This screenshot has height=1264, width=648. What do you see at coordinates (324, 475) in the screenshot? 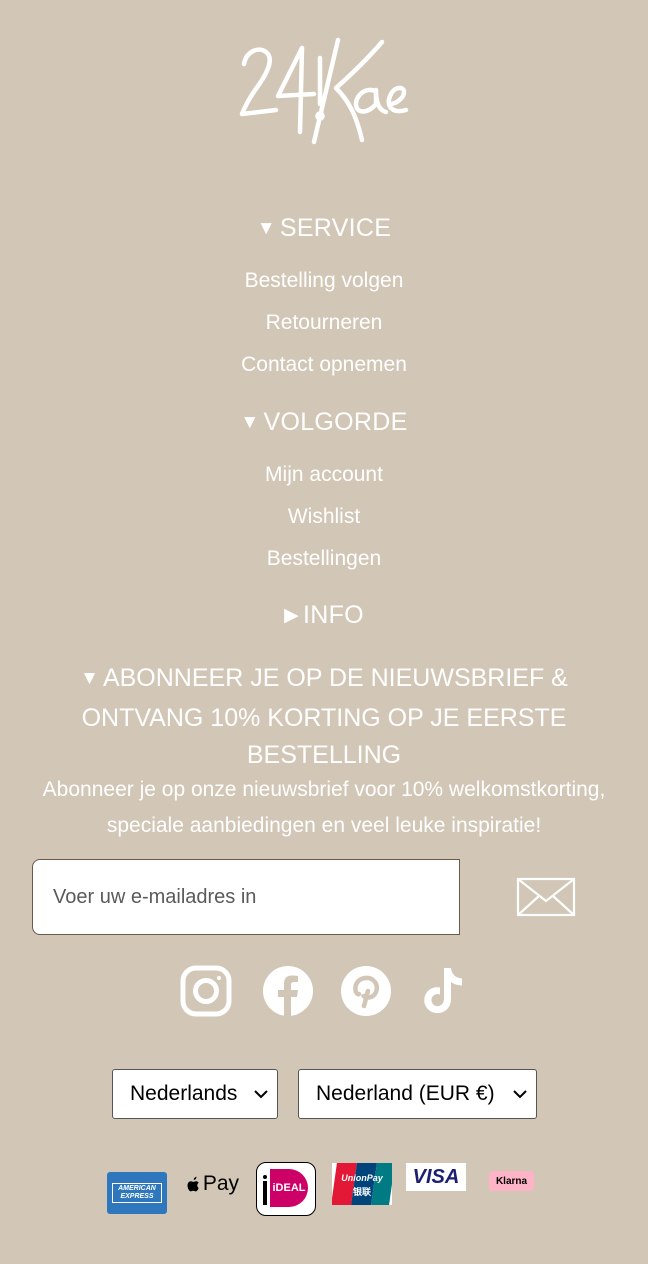
I see `link-my-account: Mijn account` at bounding box center [324, 475].